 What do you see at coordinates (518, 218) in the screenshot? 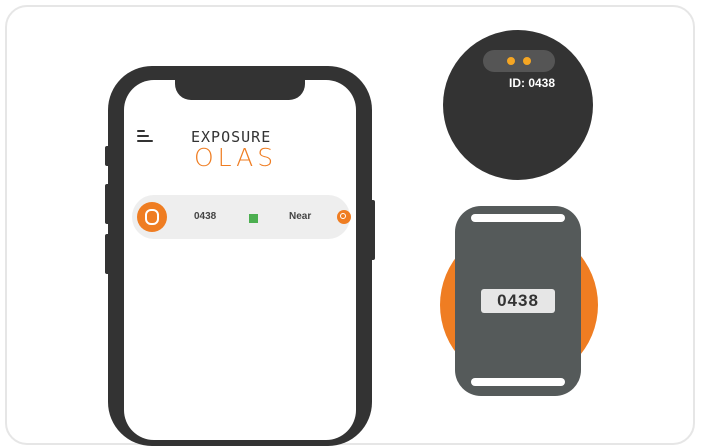
I see `strap-slot-top` at bounding box center [518, 218].